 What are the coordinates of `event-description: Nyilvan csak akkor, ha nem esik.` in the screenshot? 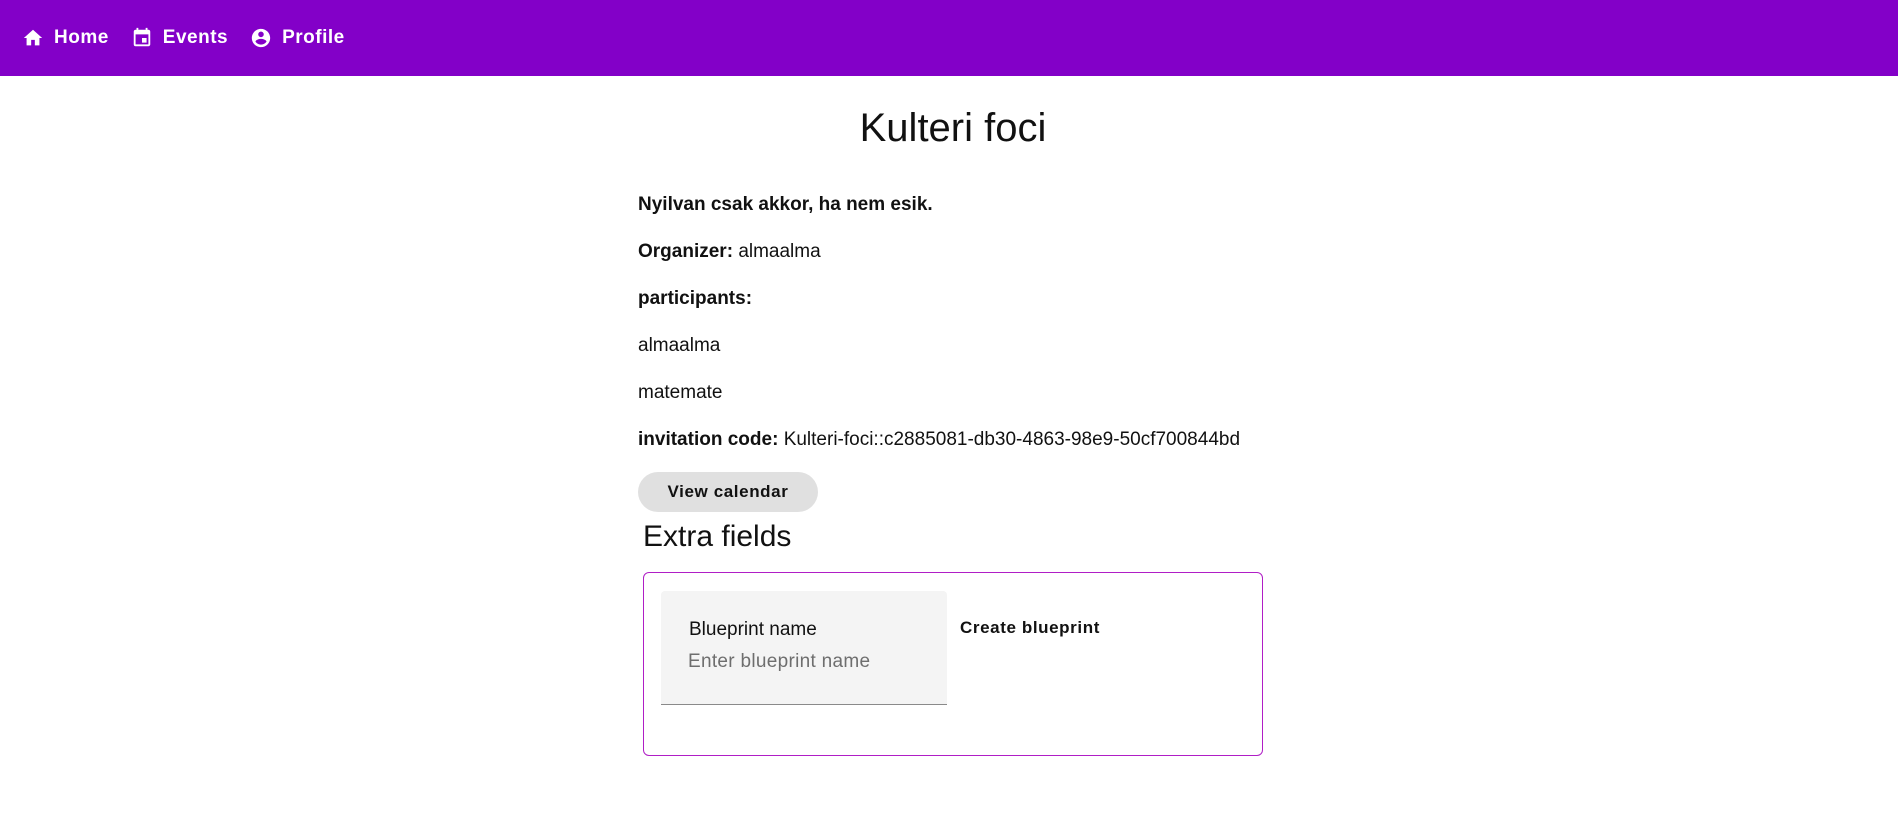 It's located at (785, 205).